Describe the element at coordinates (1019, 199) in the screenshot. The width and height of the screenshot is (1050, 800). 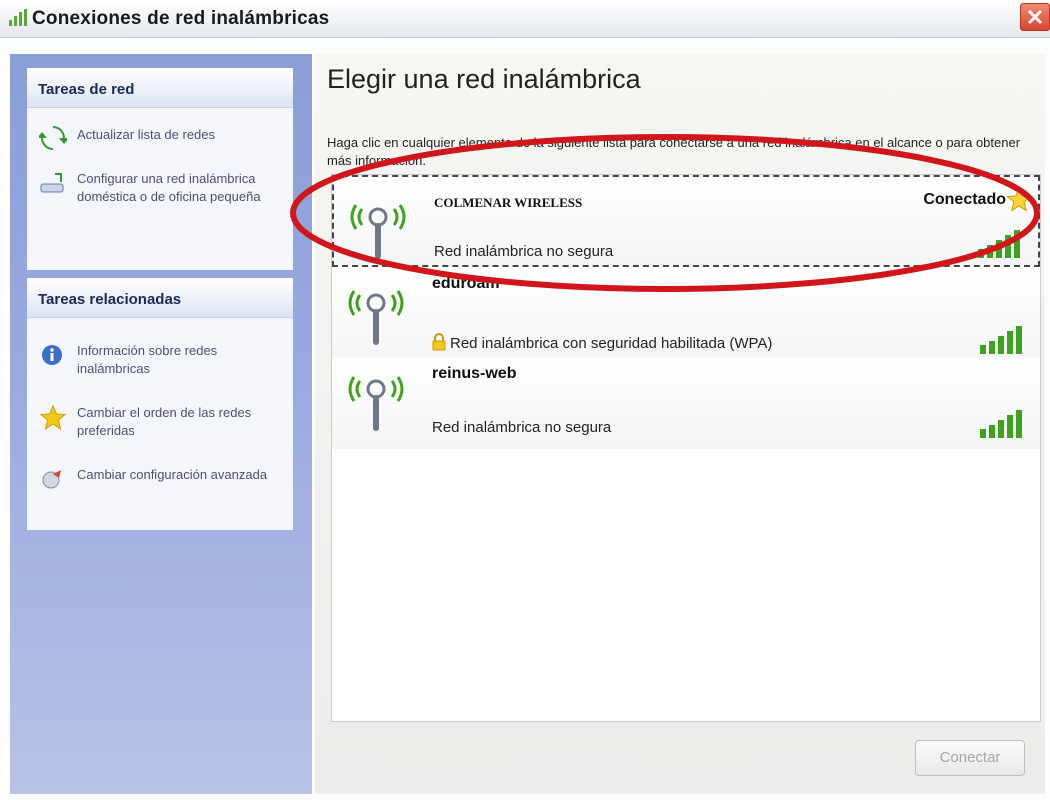
I see `preferred-star-icon` at that location.